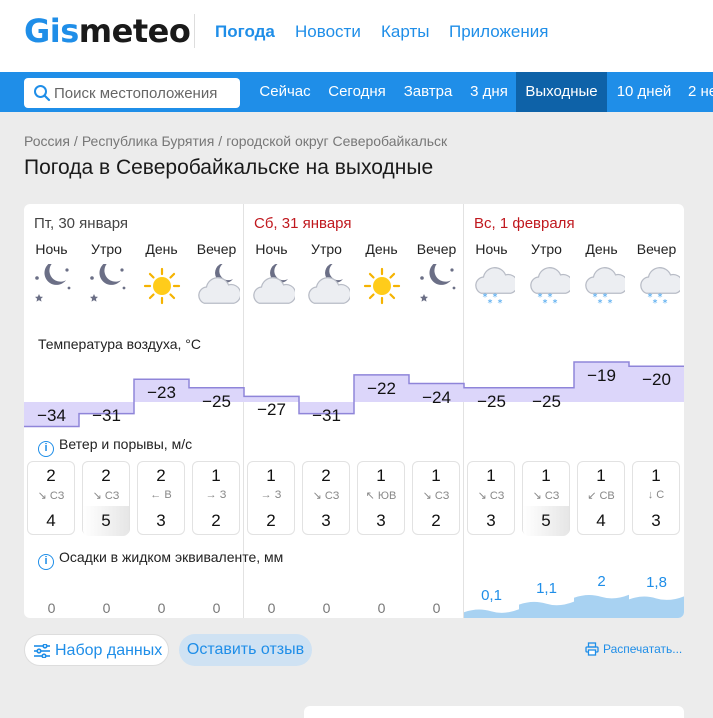  Describe the element at coordinates (491, 596) in the screenshot. I see `precip-value: 0,1` at that location.